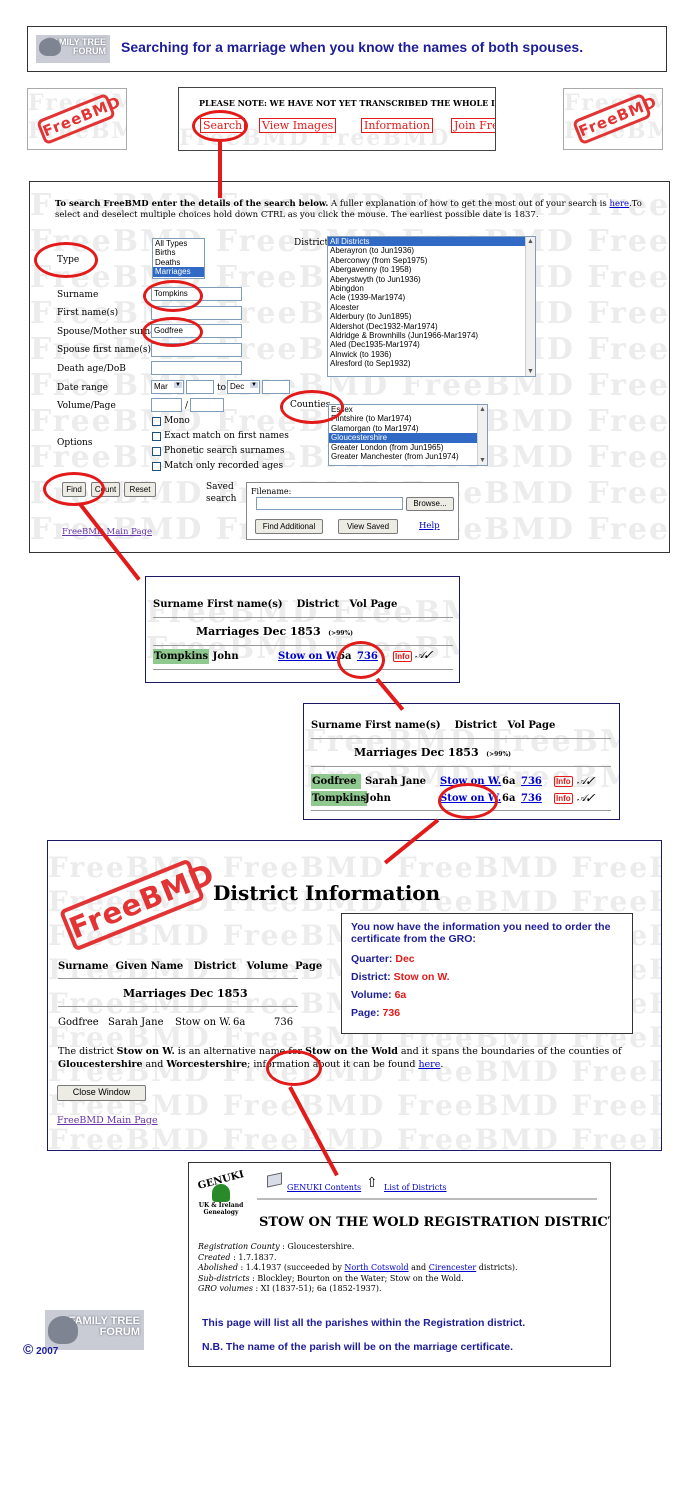 The height and width of the screenshot is (1500, 700). Describe the element at coordinates (156, 451) in the screenshot. I see `phonetic-checkbox` at that location.